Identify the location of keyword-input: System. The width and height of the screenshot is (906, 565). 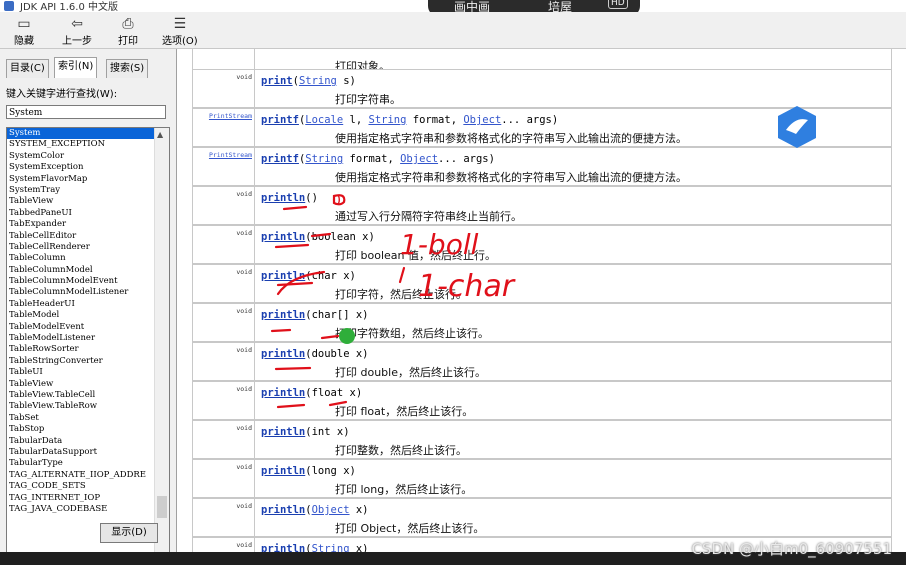
(86, 112).